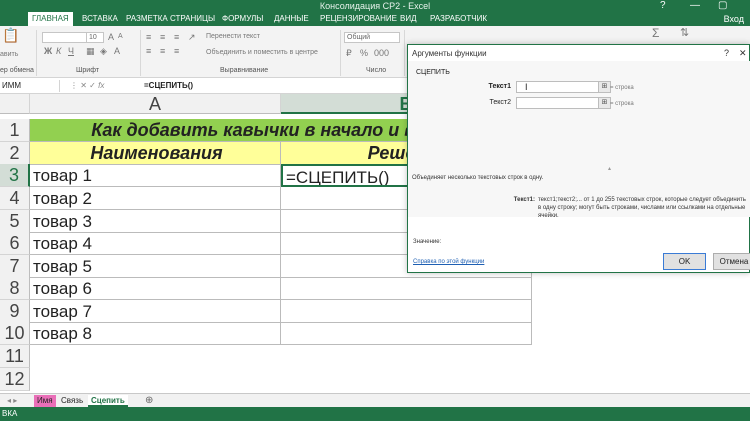 The image size is (750, 421). I want to click on help-button: ?, so click(663, 6).